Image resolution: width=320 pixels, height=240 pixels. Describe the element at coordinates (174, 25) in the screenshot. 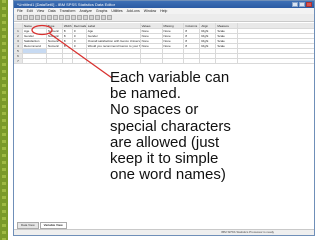

I see `header-missing: Missing` at that location.